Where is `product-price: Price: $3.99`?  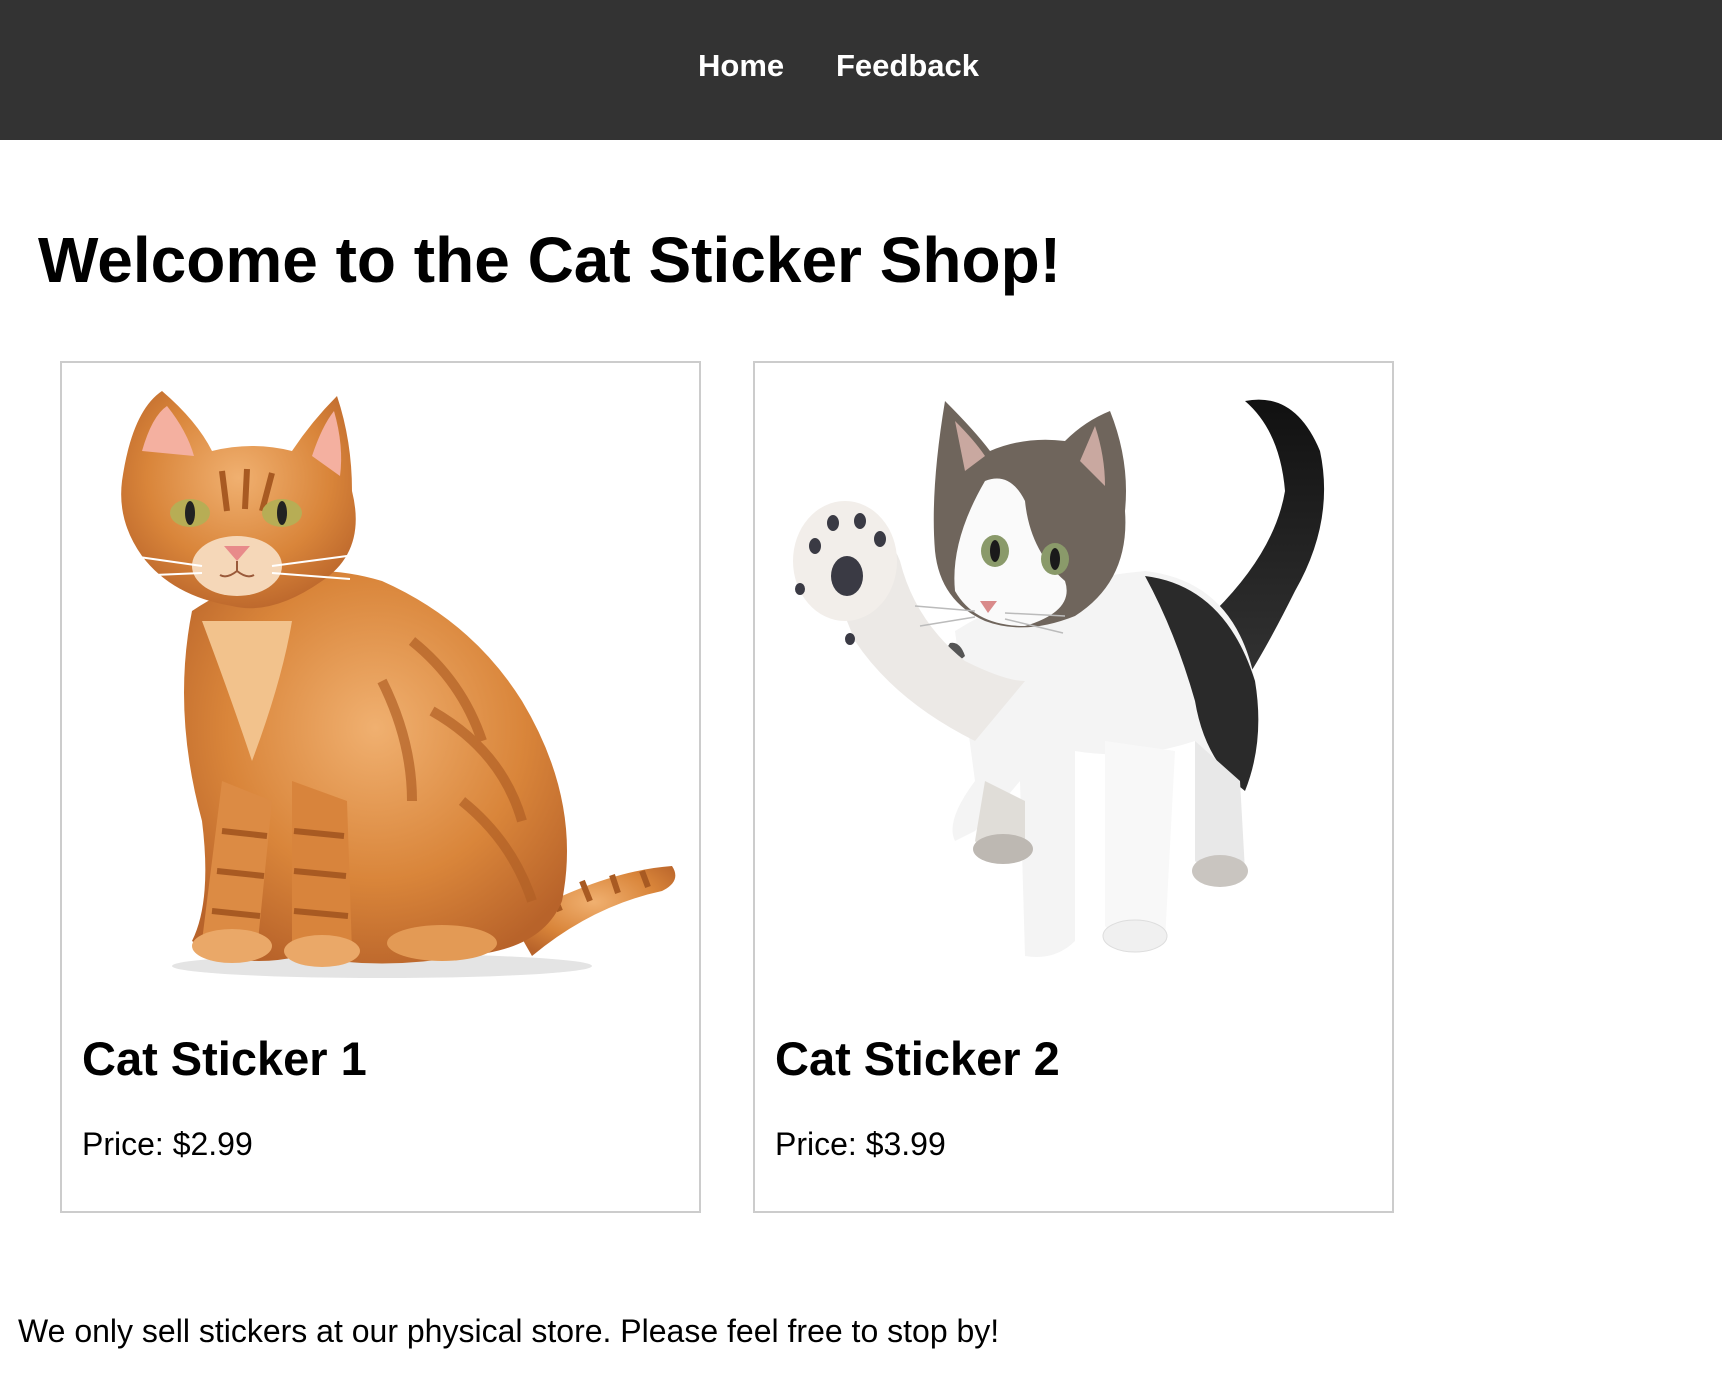 product-price: Price: $3.99 is located at coordinates (860, 1144).